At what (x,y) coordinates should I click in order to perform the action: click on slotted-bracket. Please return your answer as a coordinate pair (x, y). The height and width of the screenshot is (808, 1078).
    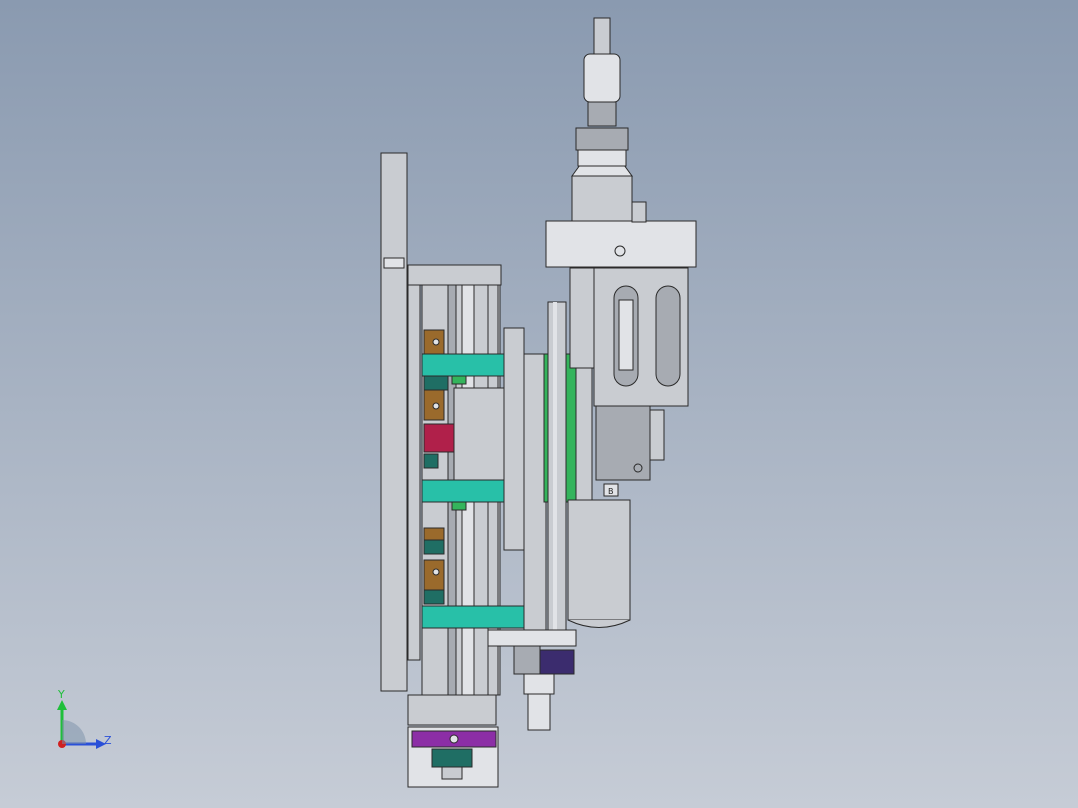
    Looking at the image, I should click on (641, 337).